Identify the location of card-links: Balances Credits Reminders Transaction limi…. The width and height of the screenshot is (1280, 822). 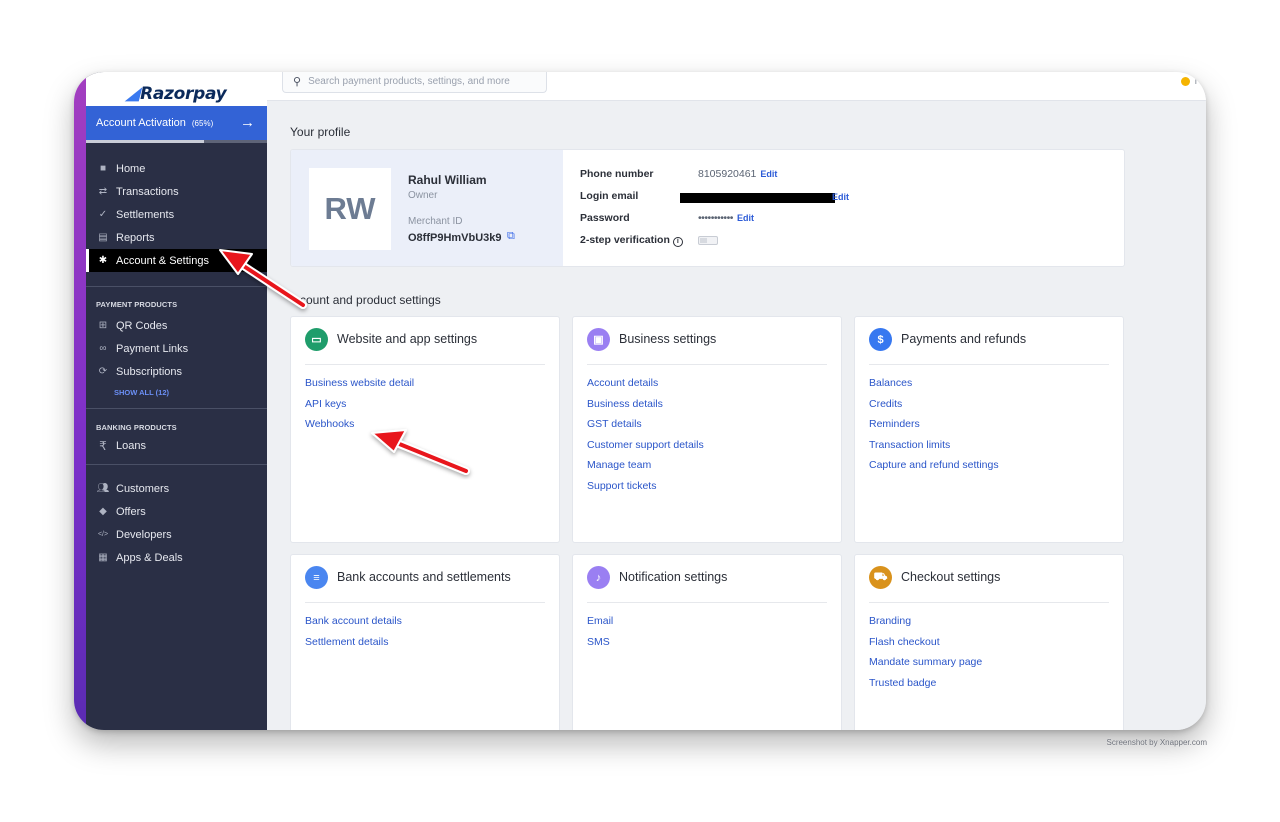
(934, 427).